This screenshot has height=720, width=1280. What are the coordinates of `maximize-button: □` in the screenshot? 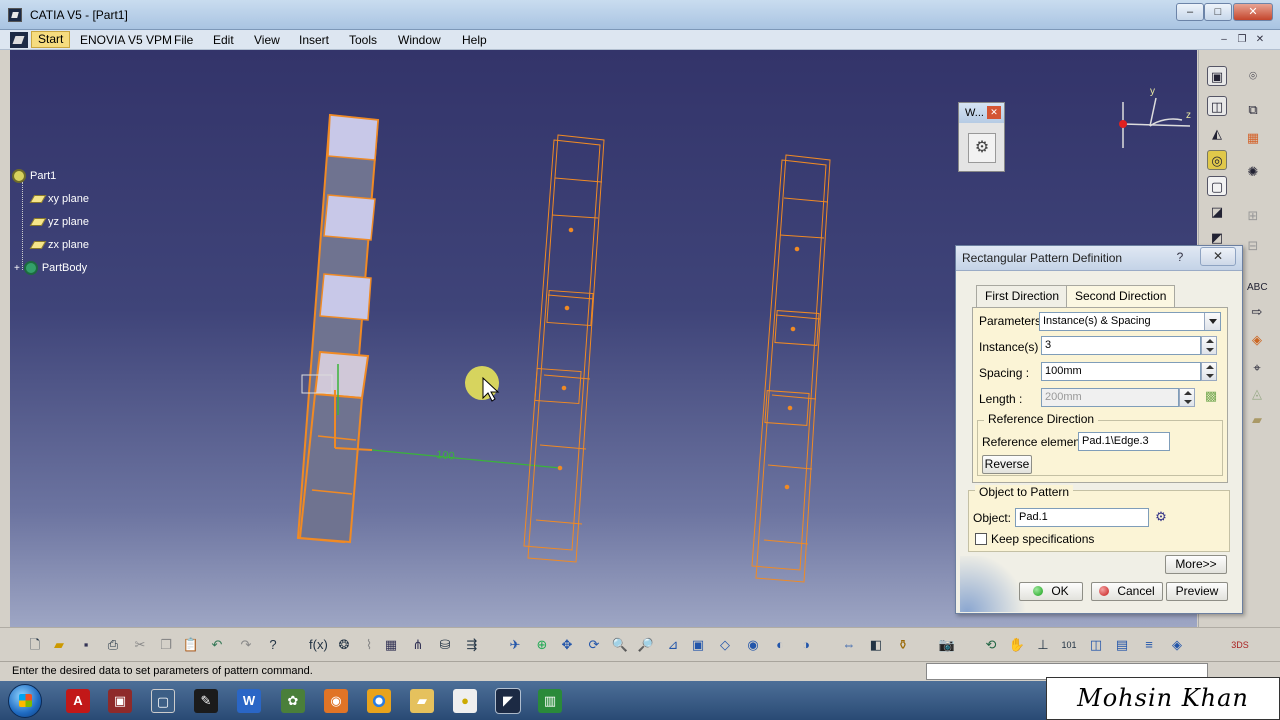 It's located at (1218, 12).